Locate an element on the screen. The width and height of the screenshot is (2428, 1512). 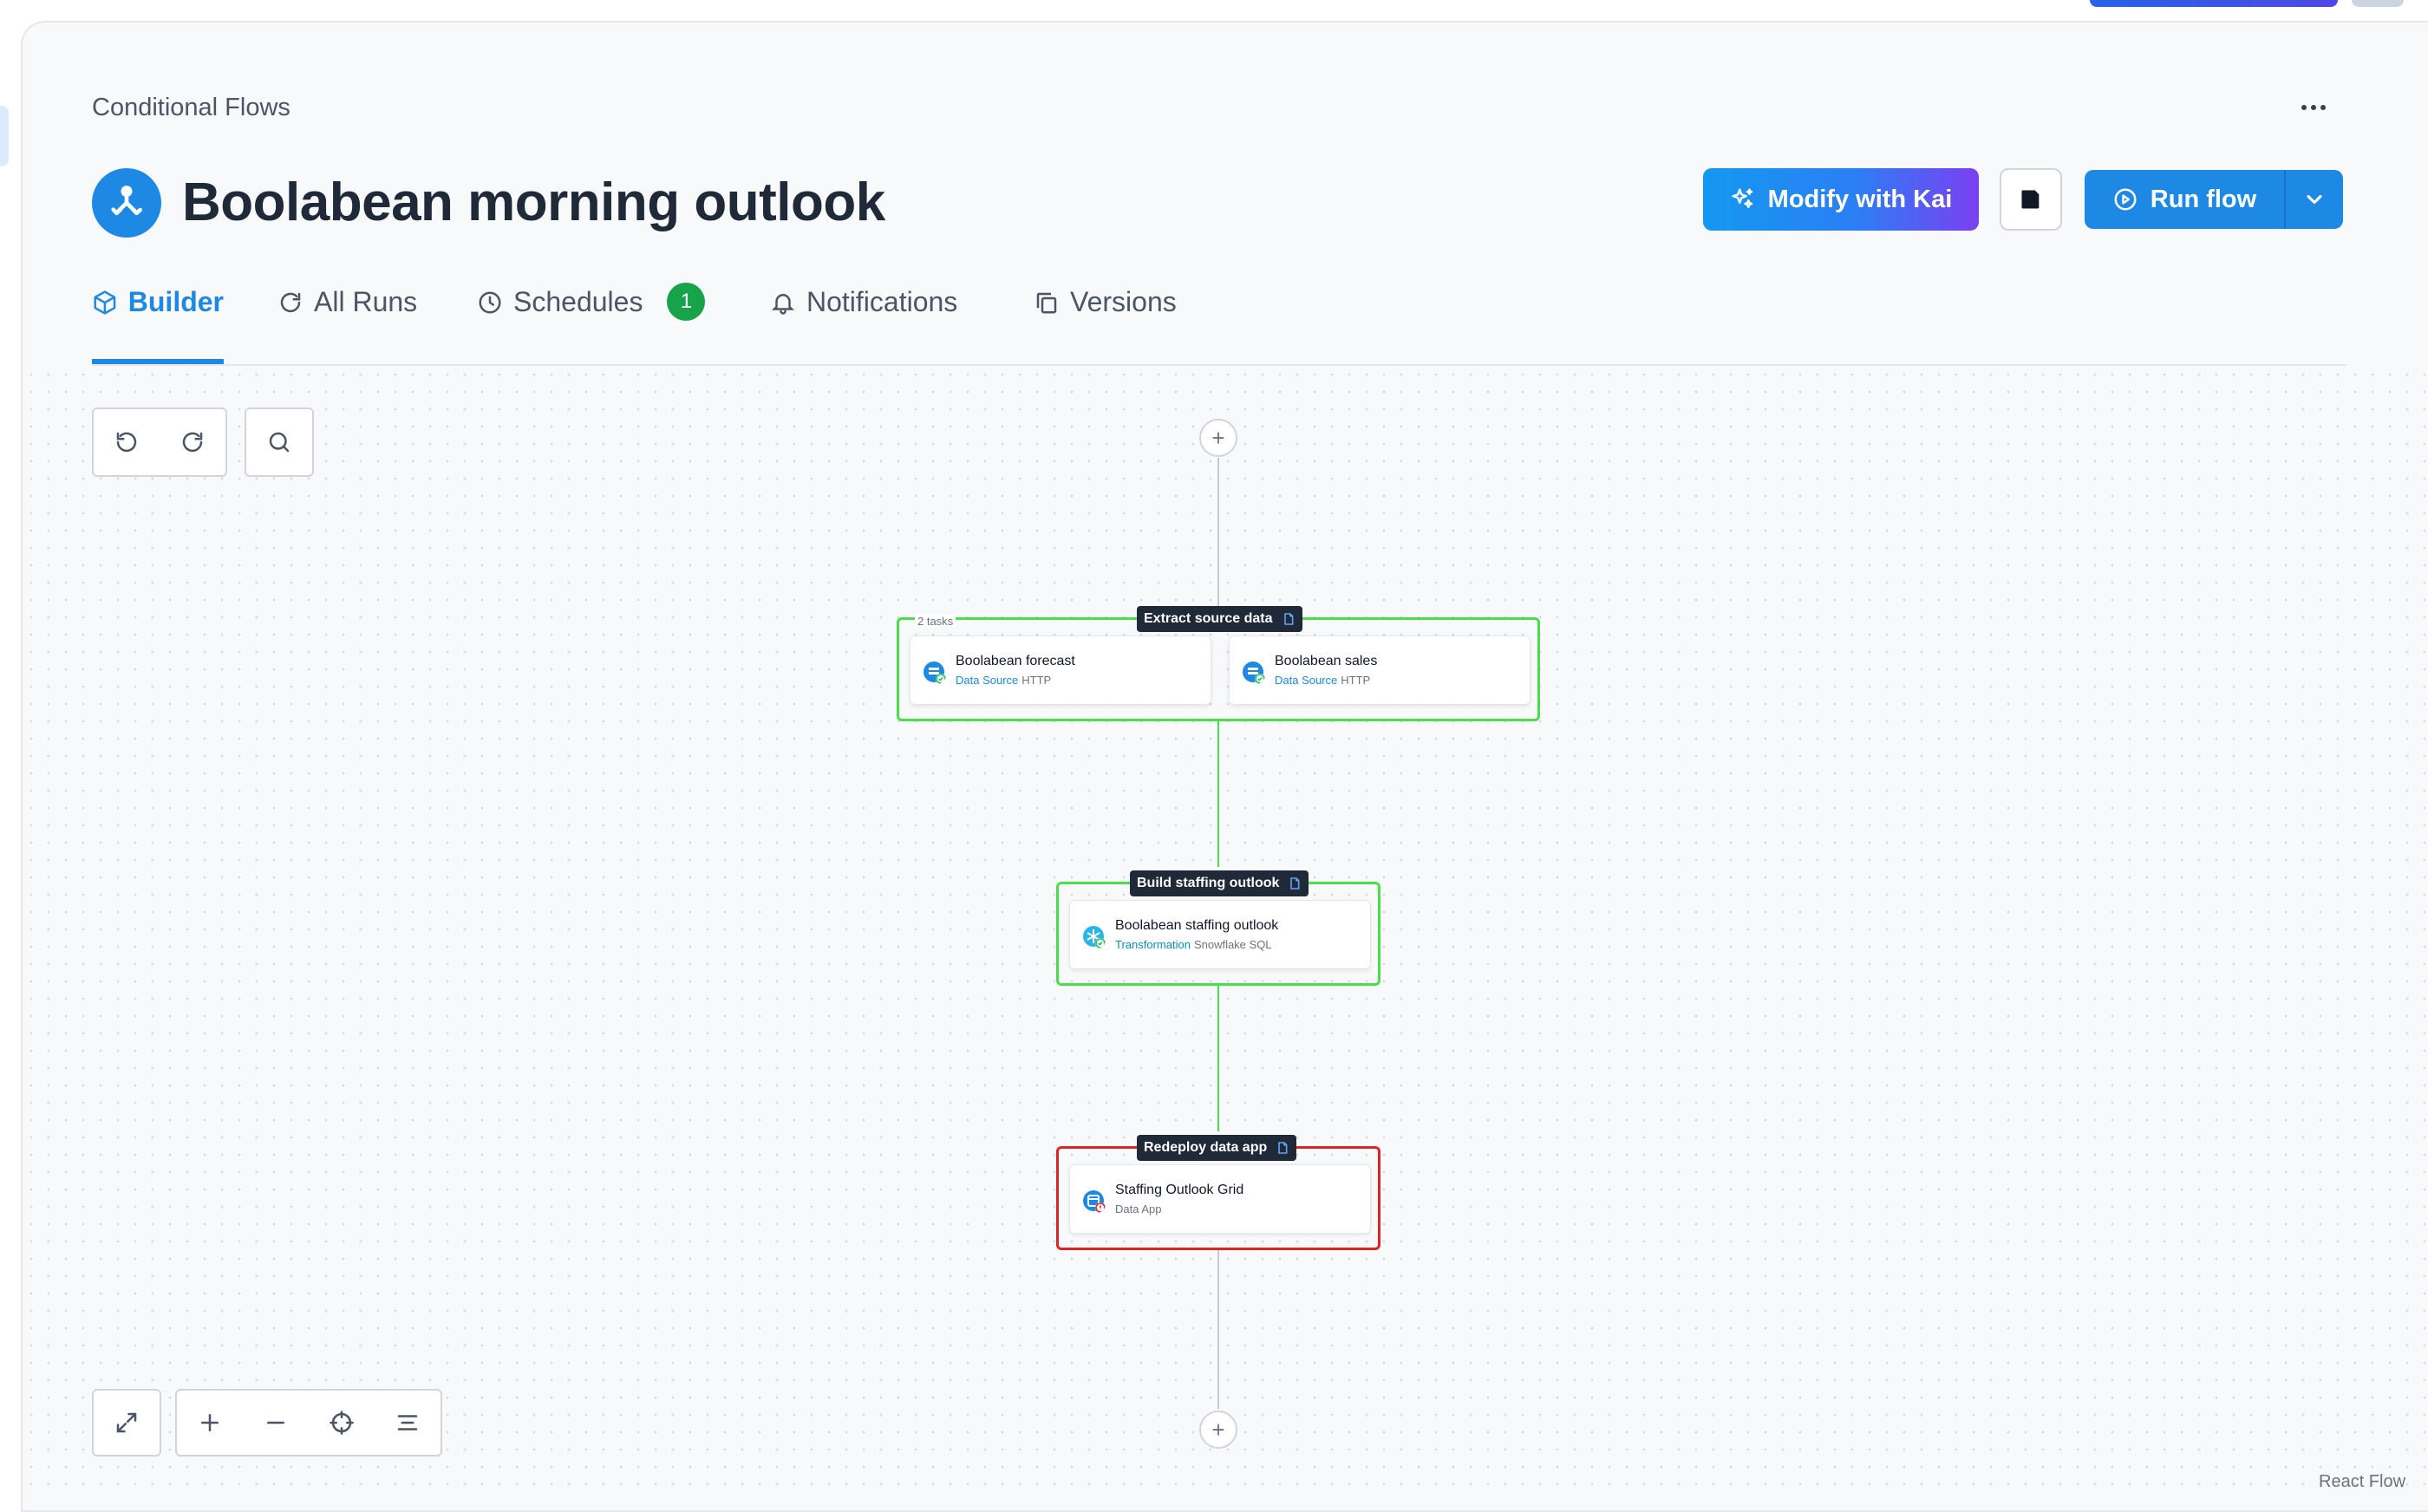
phase-task-count: 2 tasks is located at coordinates (935, 622).